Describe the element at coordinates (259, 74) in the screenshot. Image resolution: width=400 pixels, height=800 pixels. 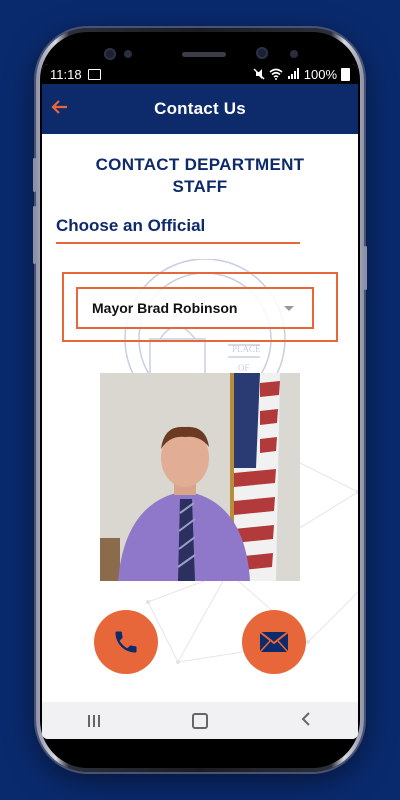
I see `mute-icon` at that location.